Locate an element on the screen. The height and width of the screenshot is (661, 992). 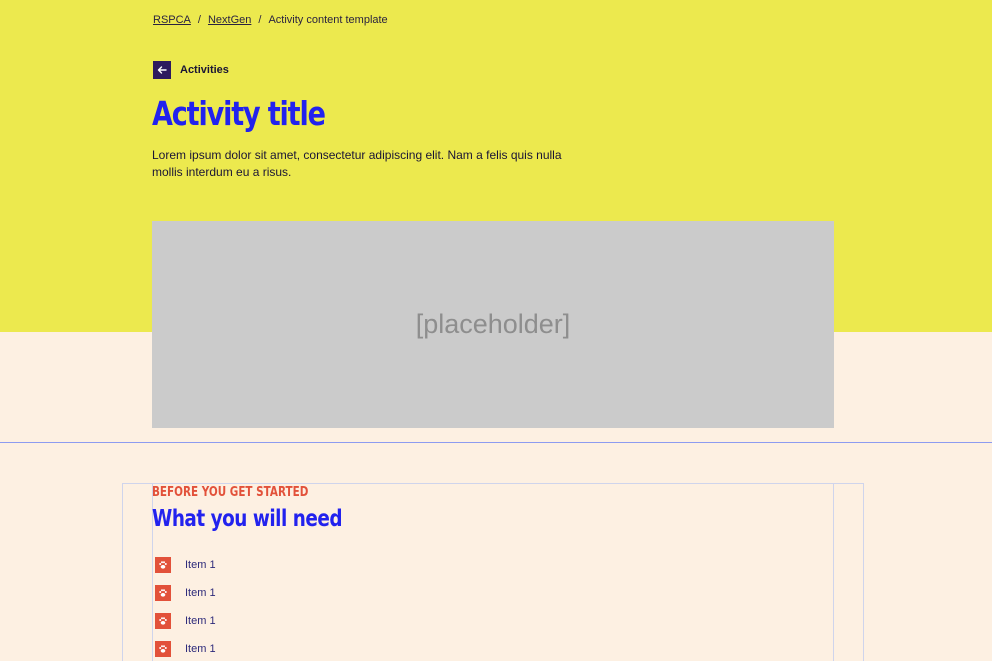
back-to-activities-link: Activities is located at coordinates (191, 70).